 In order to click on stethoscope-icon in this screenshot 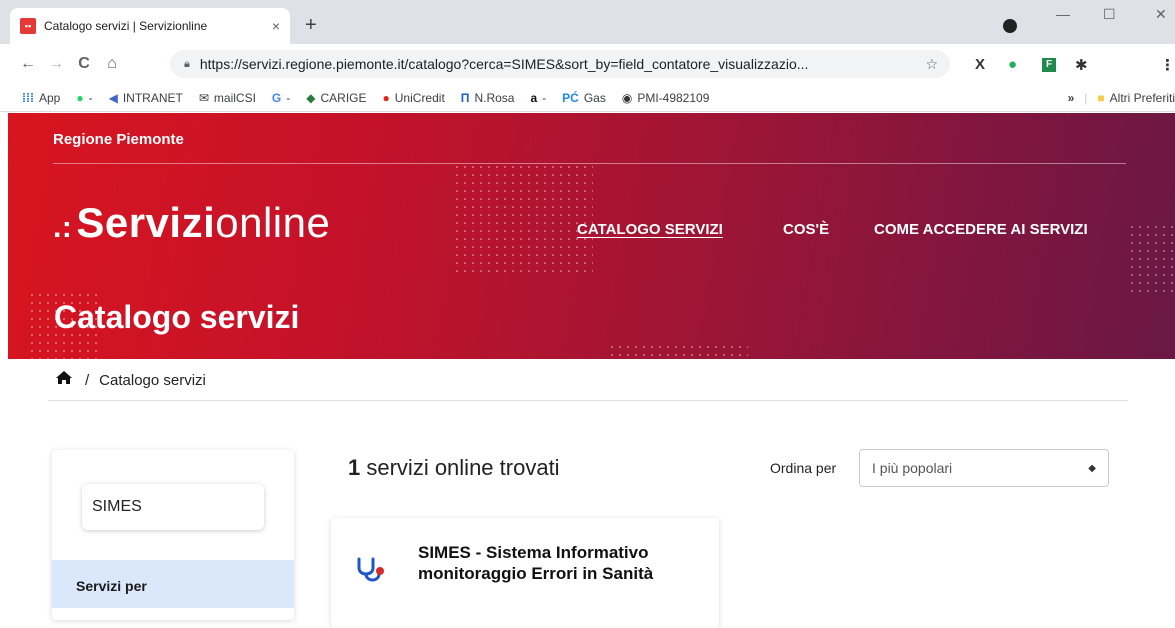, I will do `click(371, 573)`.